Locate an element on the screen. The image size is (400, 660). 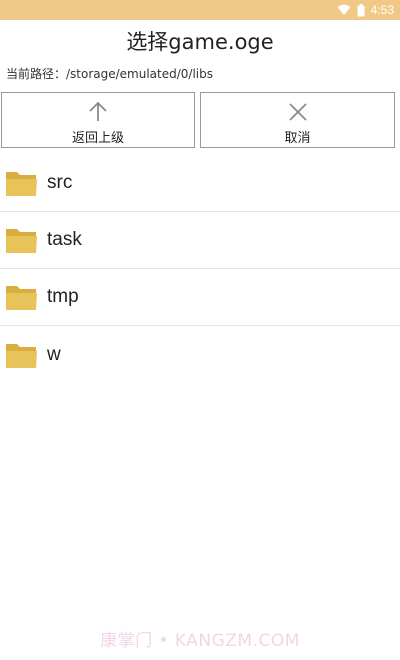
back-up-button: 返回上级 is located at coordinates (98, 120).